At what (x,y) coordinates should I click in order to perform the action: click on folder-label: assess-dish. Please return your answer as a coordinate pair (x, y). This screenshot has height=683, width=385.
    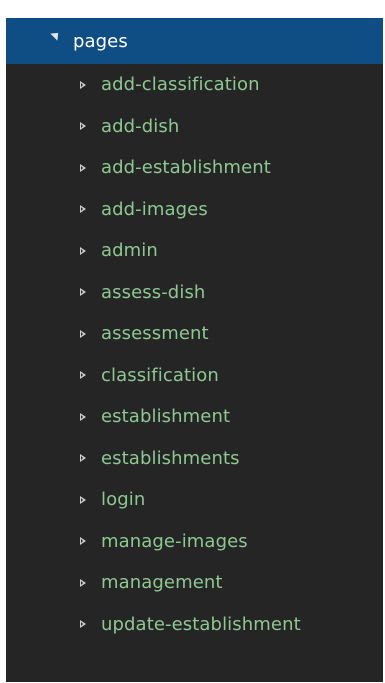
    Looking at the image, I should click on (153, 292).